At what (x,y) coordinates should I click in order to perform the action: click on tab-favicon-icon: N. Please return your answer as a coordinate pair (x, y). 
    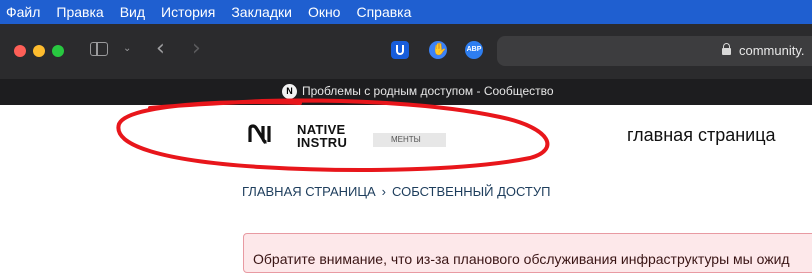
    Looking at the image, I should click on (289, 91).